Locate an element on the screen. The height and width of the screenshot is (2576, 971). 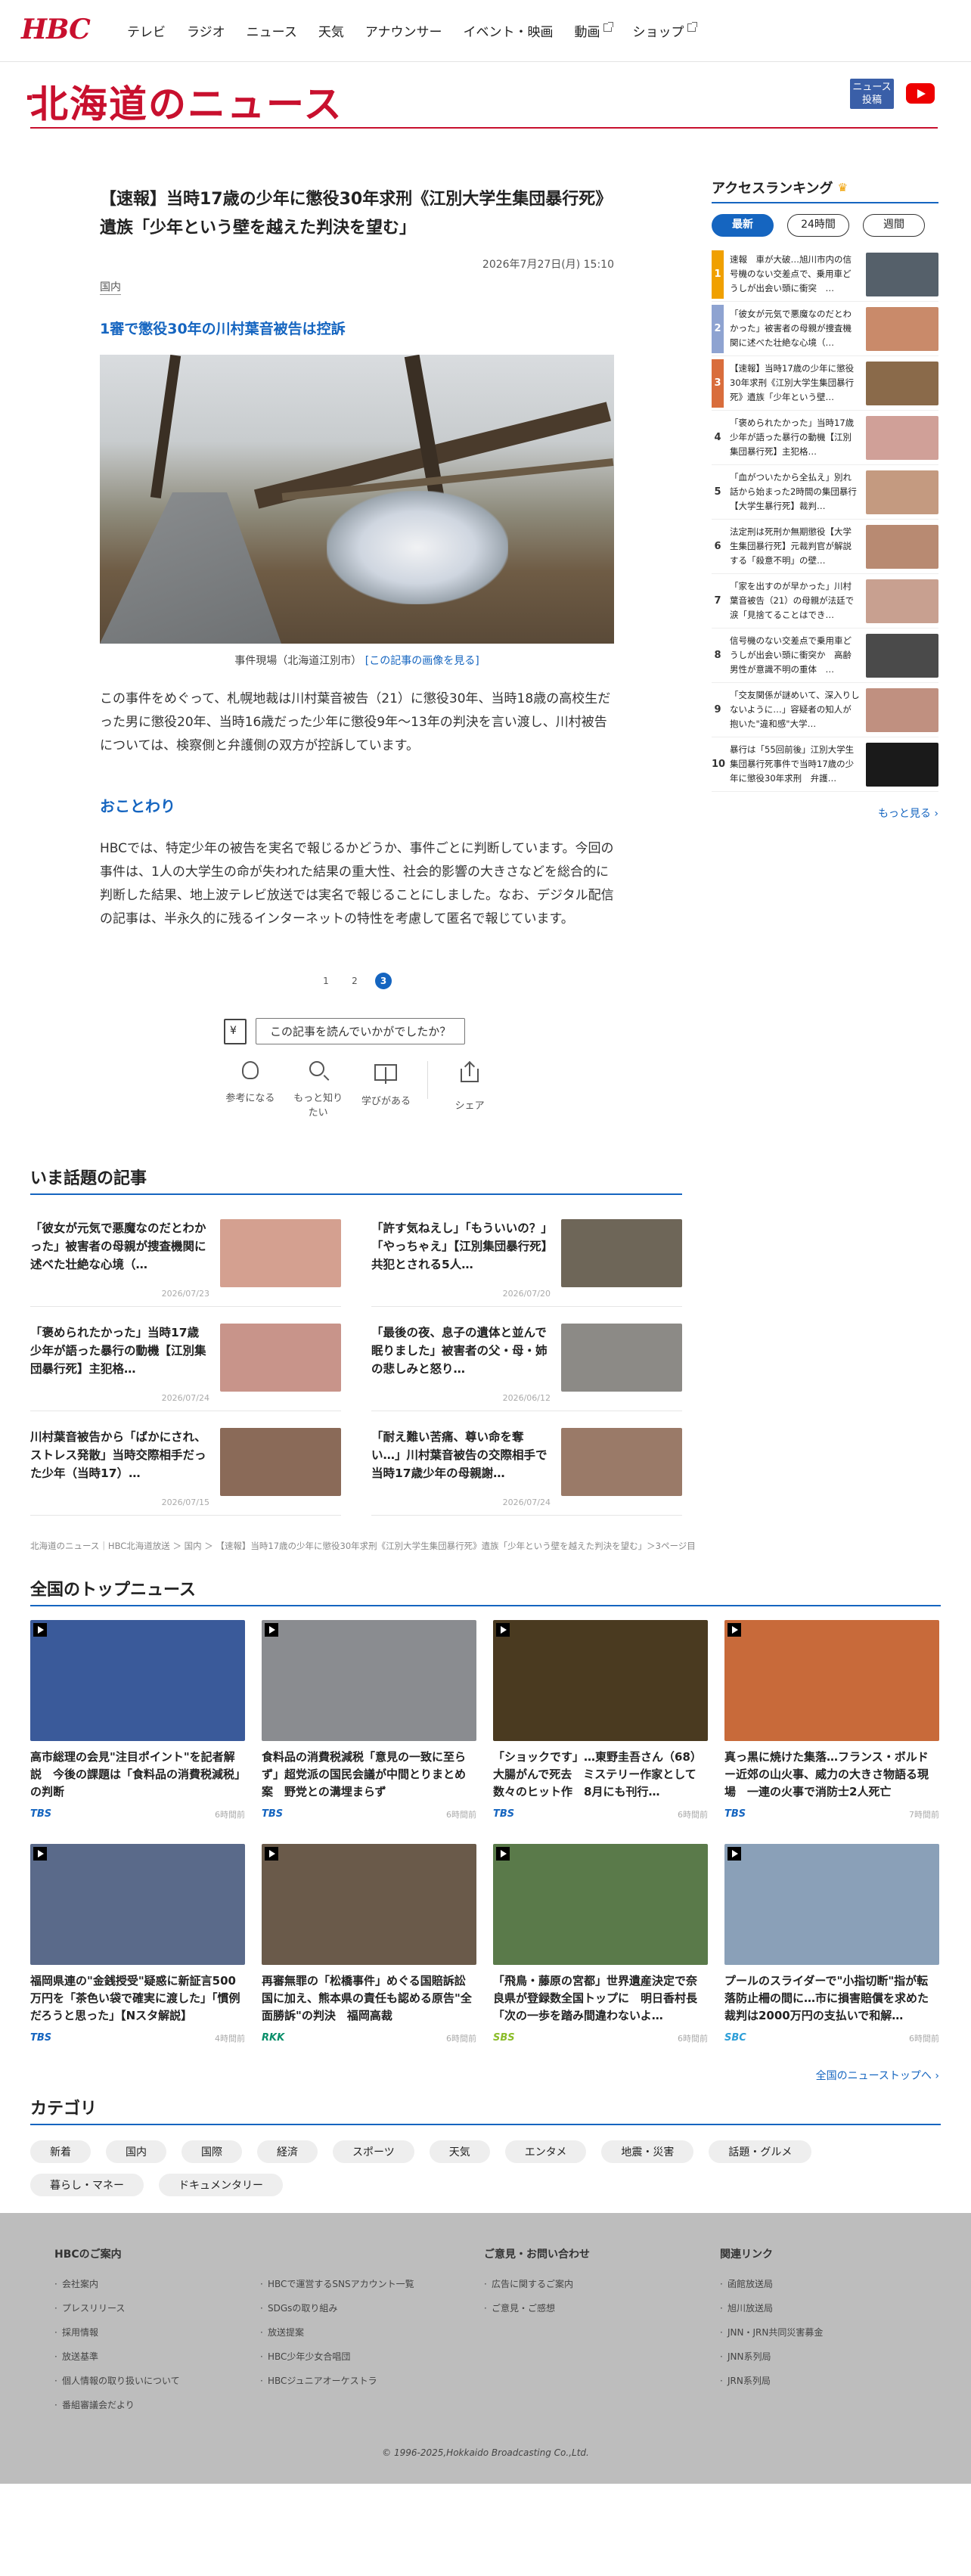
nav-item: ラジオ is located at coordinates (206, 30).